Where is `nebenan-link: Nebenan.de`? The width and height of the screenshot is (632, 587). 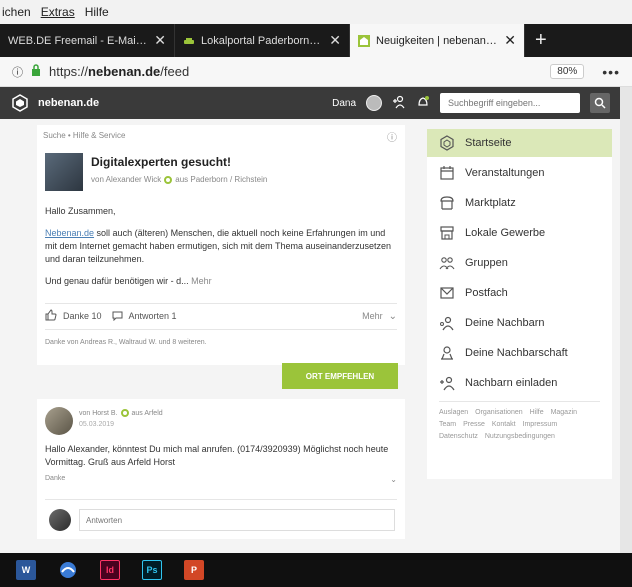
nebenan-link: Nebenan.de is located at coordinates (69, 233).